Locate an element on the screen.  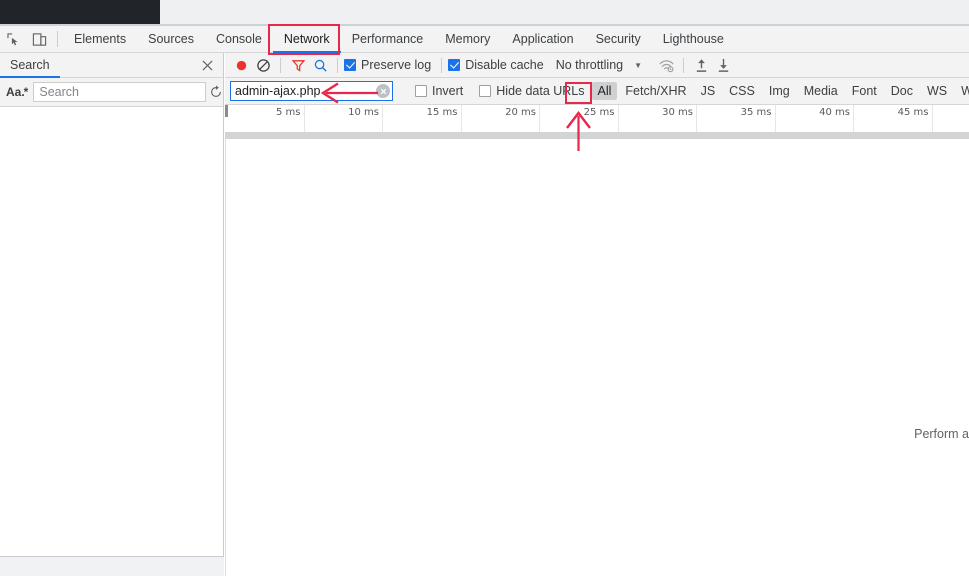
tab-application-label: Application is located at coordinates (543, 39).